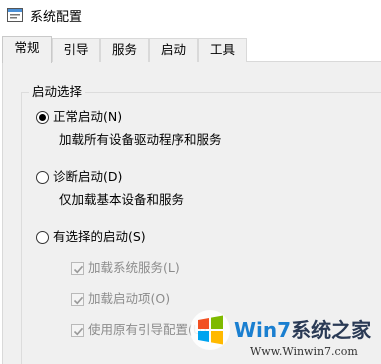  I want to click on tab-services: 服务, so click(124, 50).